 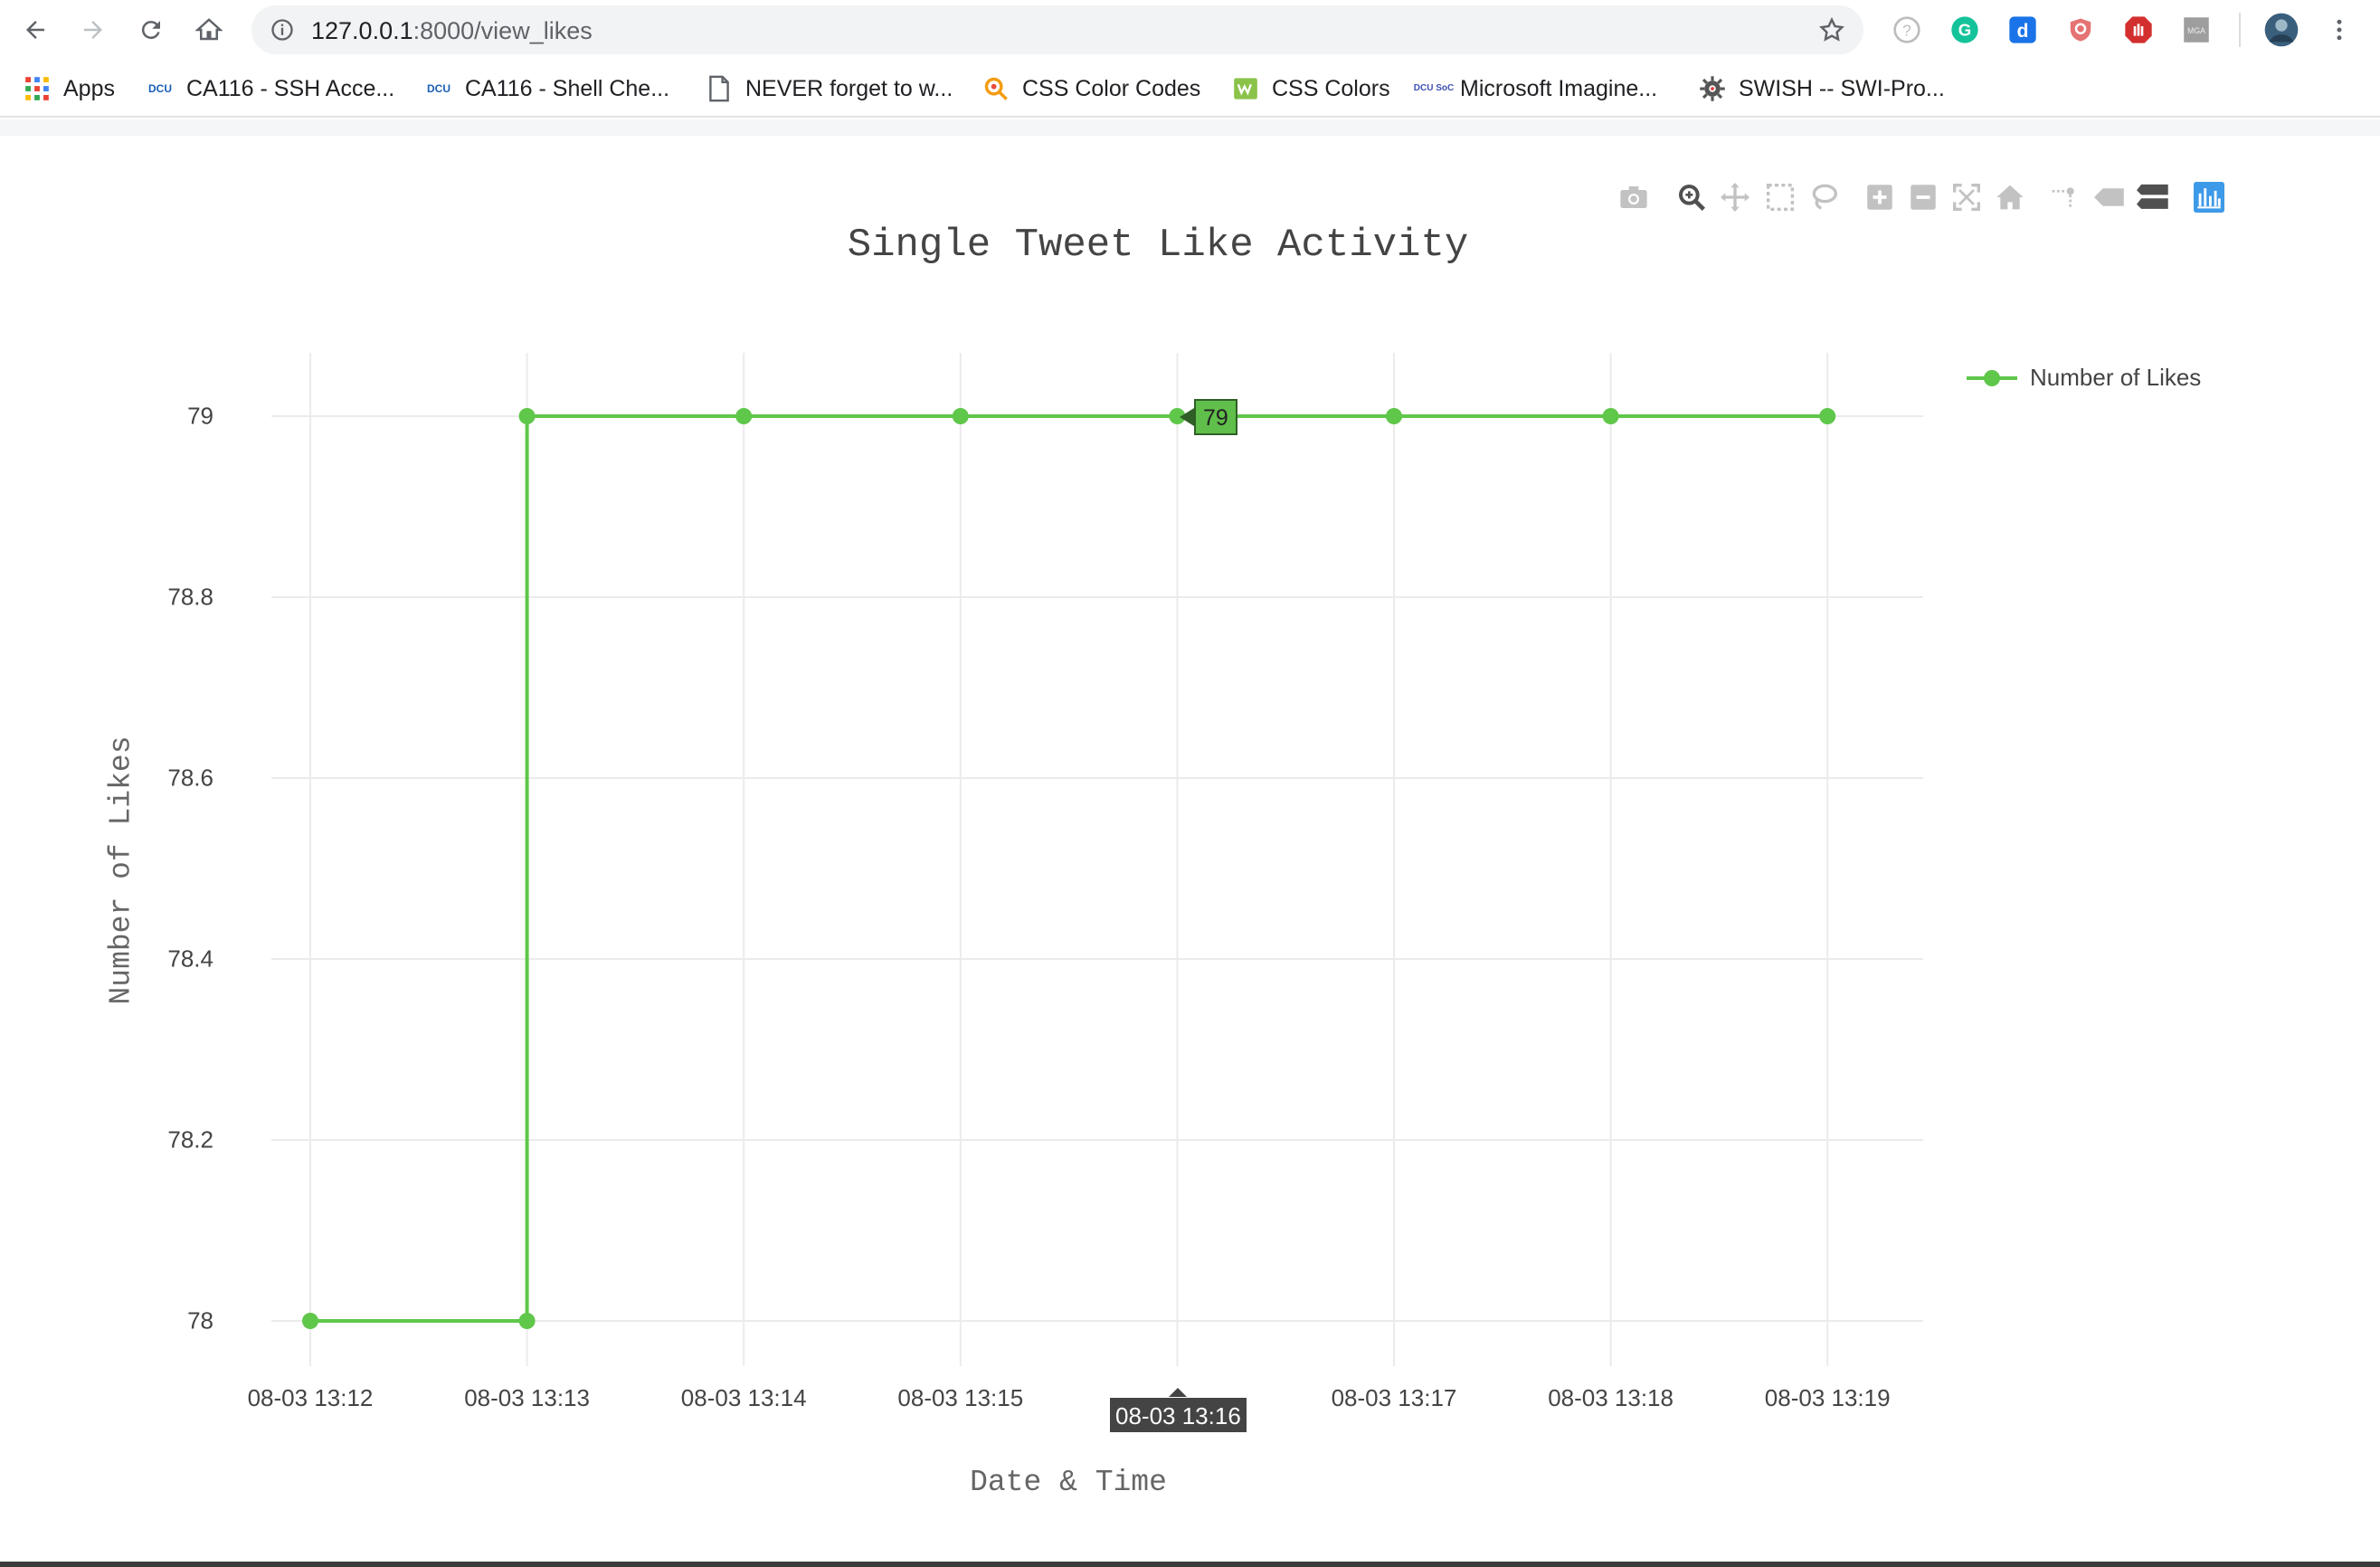 What do you see at coordinates (282, 30) in the screenshot?
I see `info-icon` at bounding box center [282, 30].